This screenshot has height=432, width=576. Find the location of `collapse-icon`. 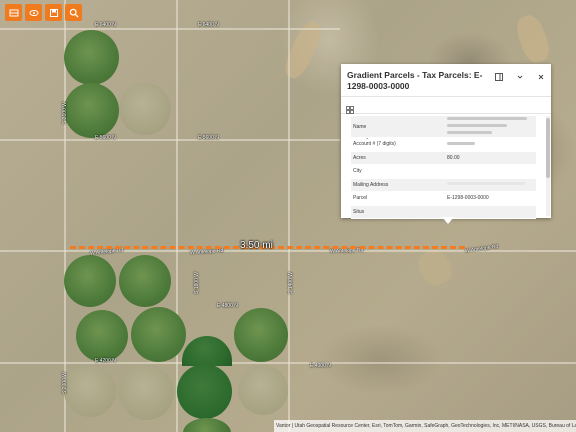

collapse-icon is located at coordinates (520, 78).